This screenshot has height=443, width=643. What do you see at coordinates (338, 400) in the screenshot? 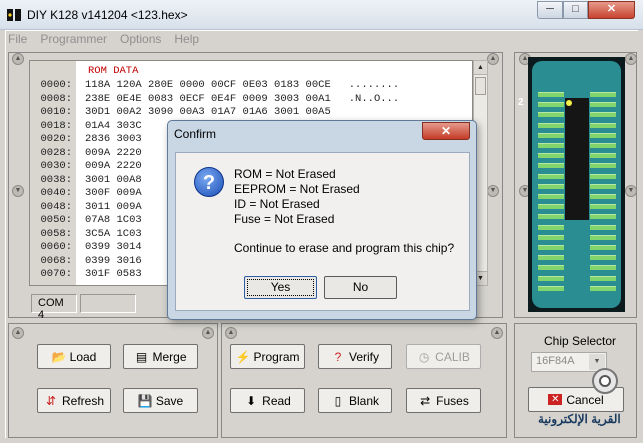
I see `blank-page-icon: ▯` at bounding box center [338, 400].